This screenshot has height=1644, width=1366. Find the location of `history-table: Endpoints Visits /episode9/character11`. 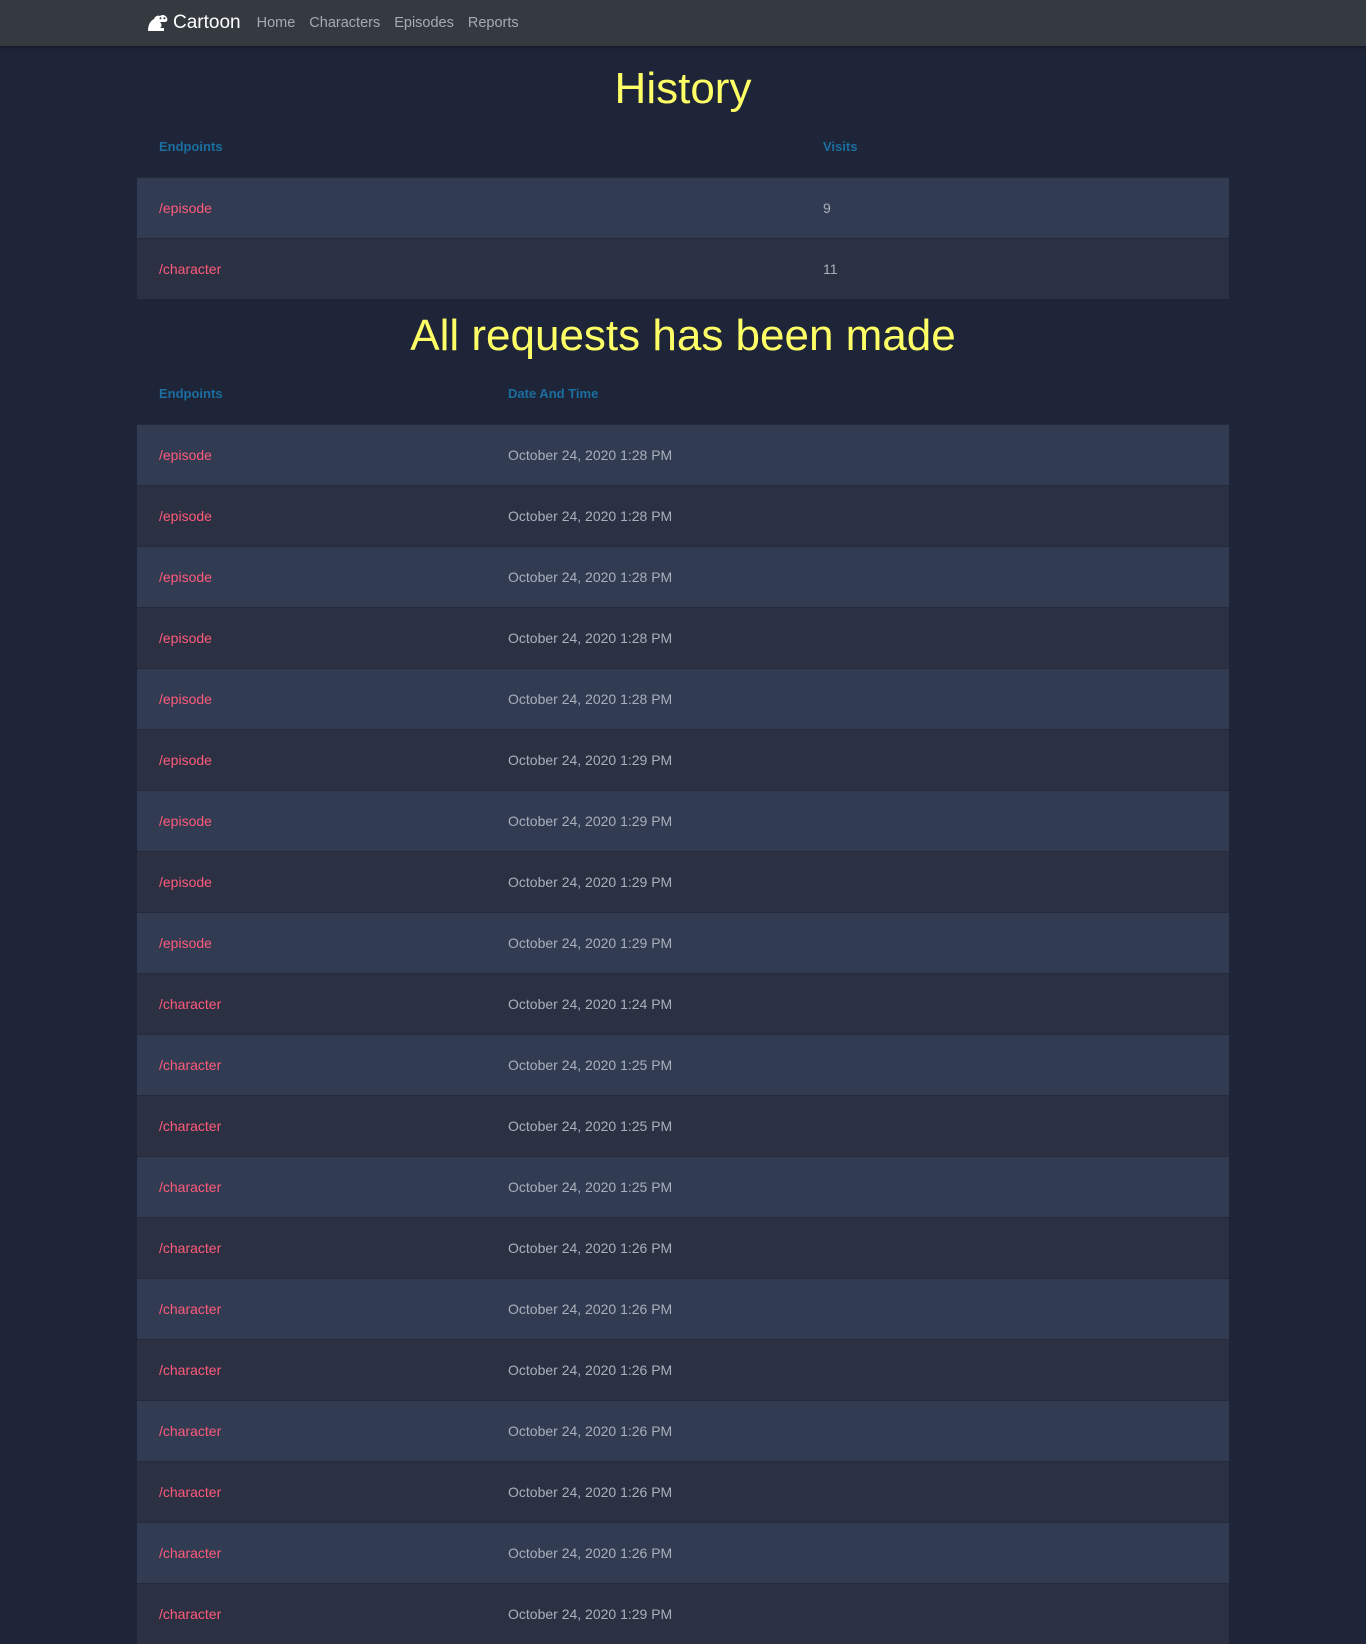

history-table: Endpoints Visits /episode9/character11 is located at coordinates (683, 207).